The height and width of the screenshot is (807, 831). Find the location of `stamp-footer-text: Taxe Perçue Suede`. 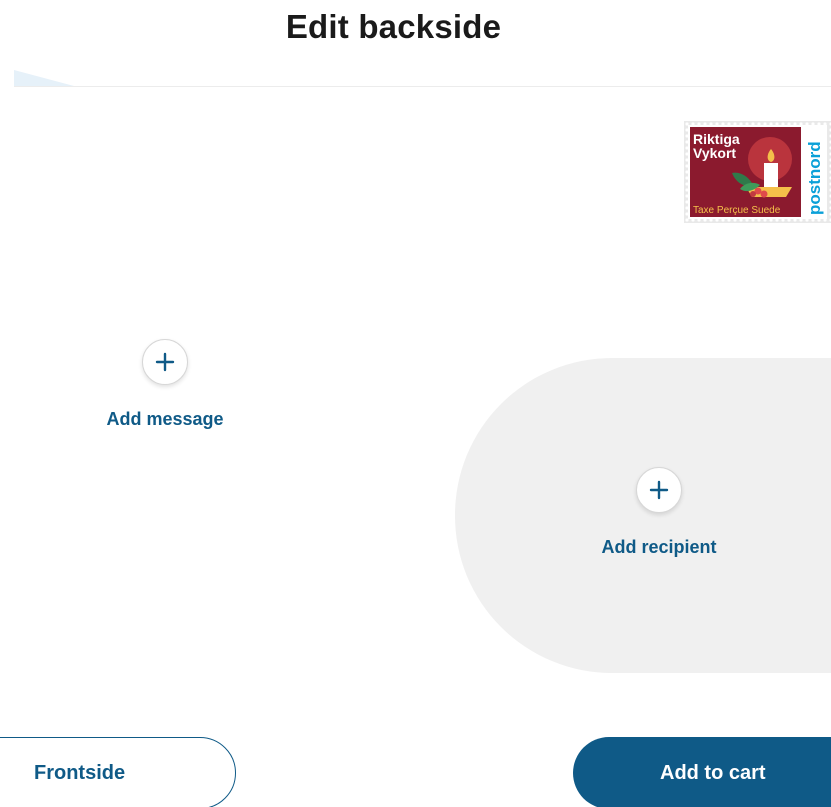

stamp-footer-text: Taxe Perçue Suede is located at coordinates (737, 210).